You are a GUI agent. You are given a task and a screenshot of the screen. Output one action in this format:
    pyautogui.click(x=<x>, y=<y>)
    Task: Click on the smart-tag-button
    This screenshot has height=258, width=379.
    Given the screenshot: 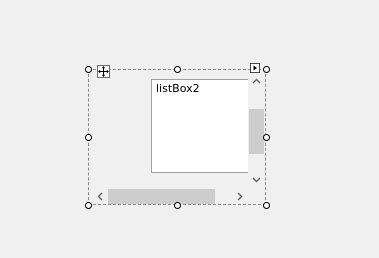 What is the action you would take?
    pyautogui.click(x=255, y=68)
    